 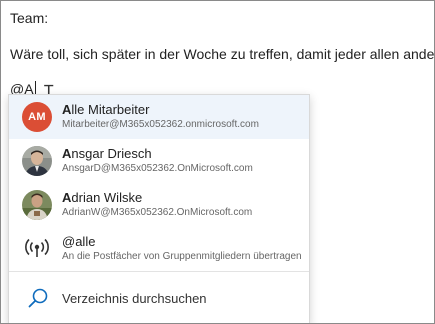 I want to click on greeting-text: Team:, so click(x=29, y=18).